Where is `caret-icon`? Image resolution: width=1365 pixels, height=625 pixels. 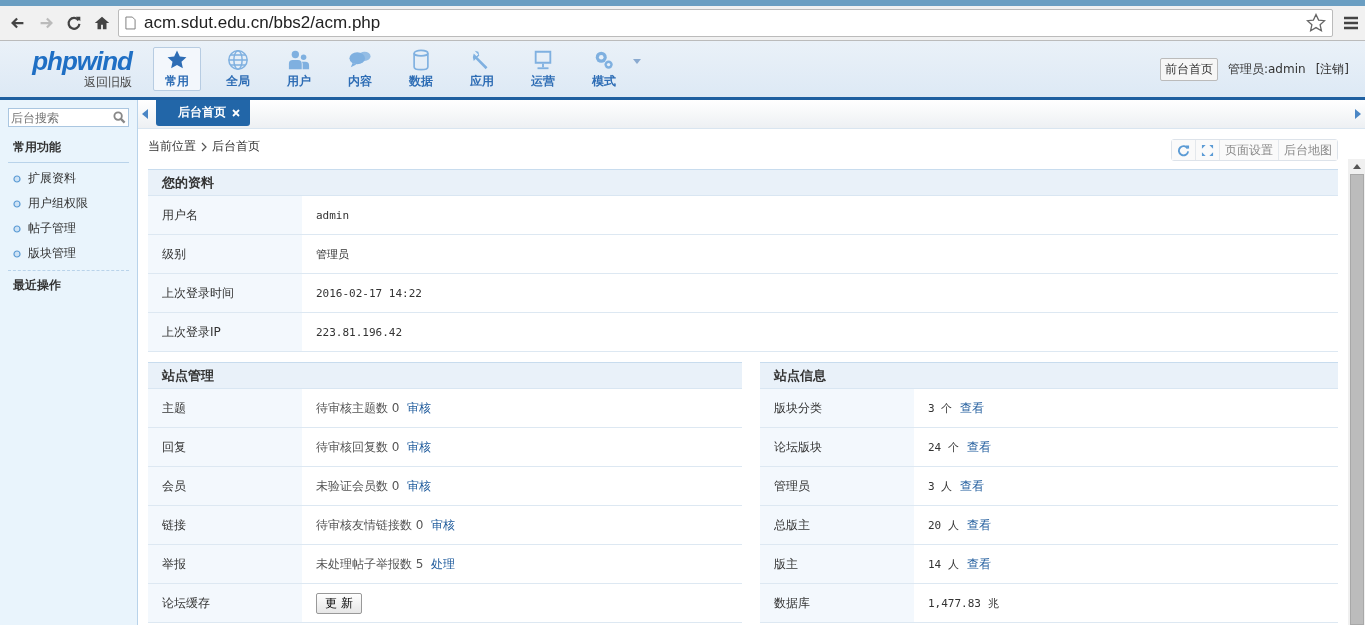 caret-icon is located at coordinates (637, 61).